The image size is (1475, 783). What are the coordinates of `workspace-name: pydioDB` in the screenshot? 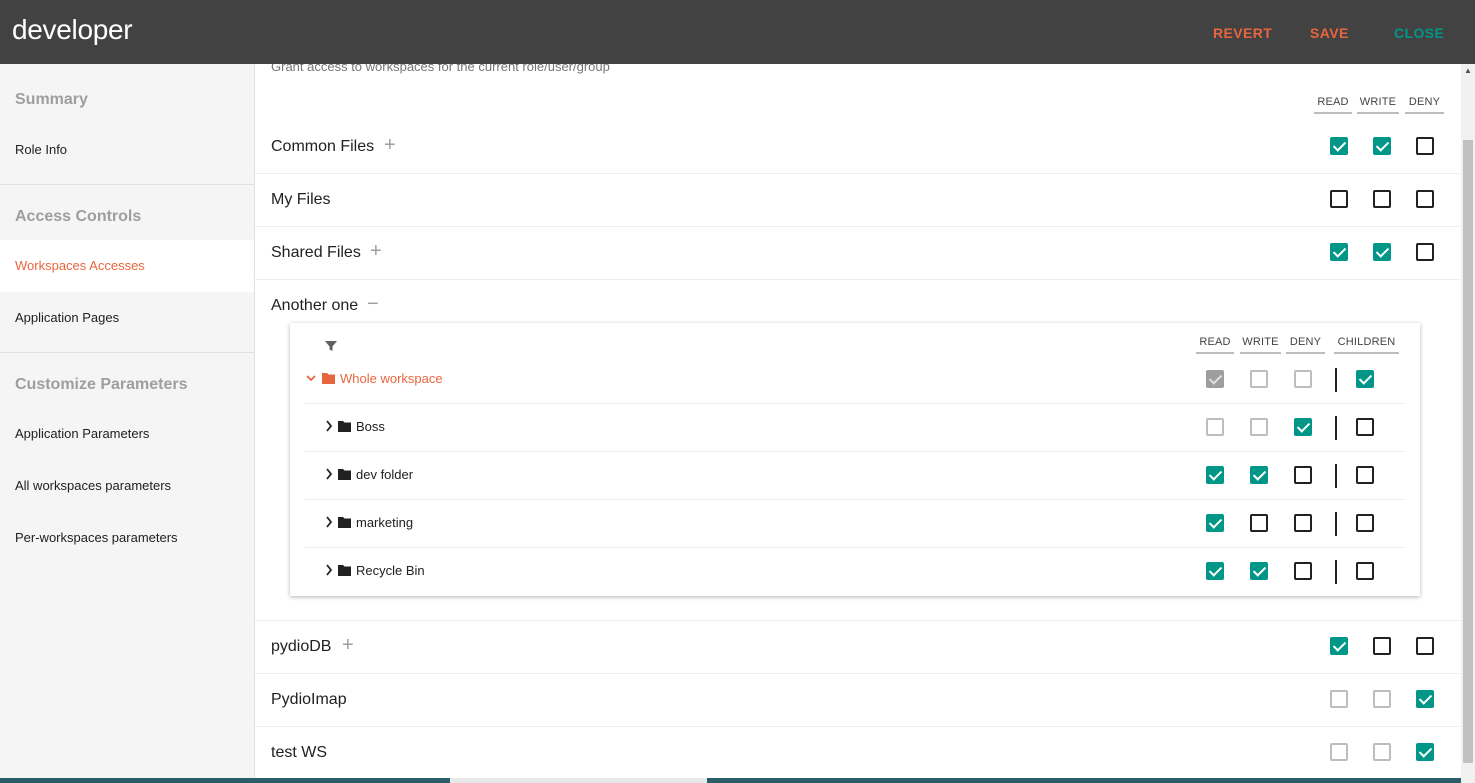 It's located at (301, 646).